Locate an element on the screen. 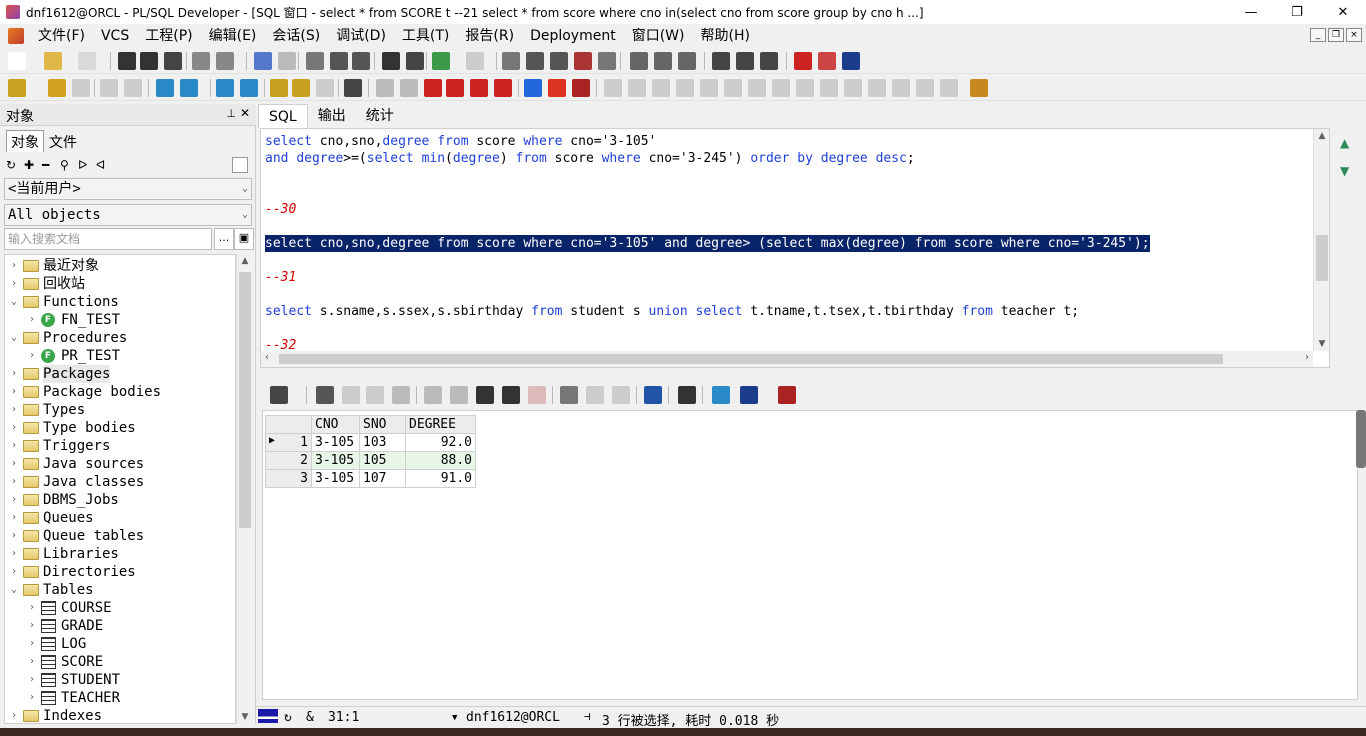 The width and height of the screenshot is (1366, 736). explain-icon is located at coordinates (325, 88).